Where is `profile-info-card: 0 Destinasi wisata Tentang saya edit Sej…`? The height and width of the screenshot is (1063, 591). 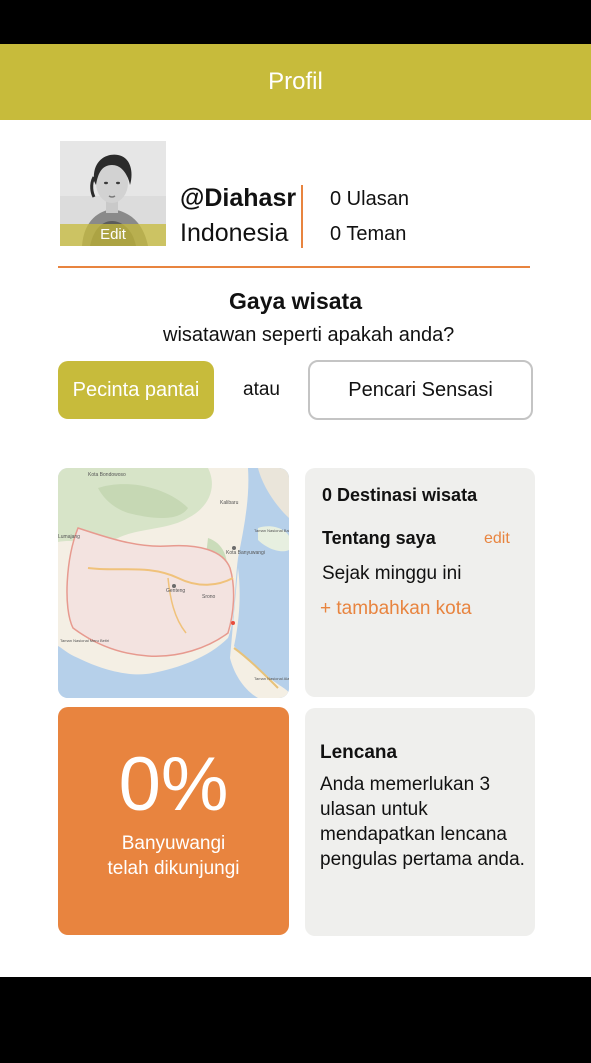 profile-info-card: 0 Destinasi wisata Tentang saya edit Sej… is located at coordinates (420, 582).